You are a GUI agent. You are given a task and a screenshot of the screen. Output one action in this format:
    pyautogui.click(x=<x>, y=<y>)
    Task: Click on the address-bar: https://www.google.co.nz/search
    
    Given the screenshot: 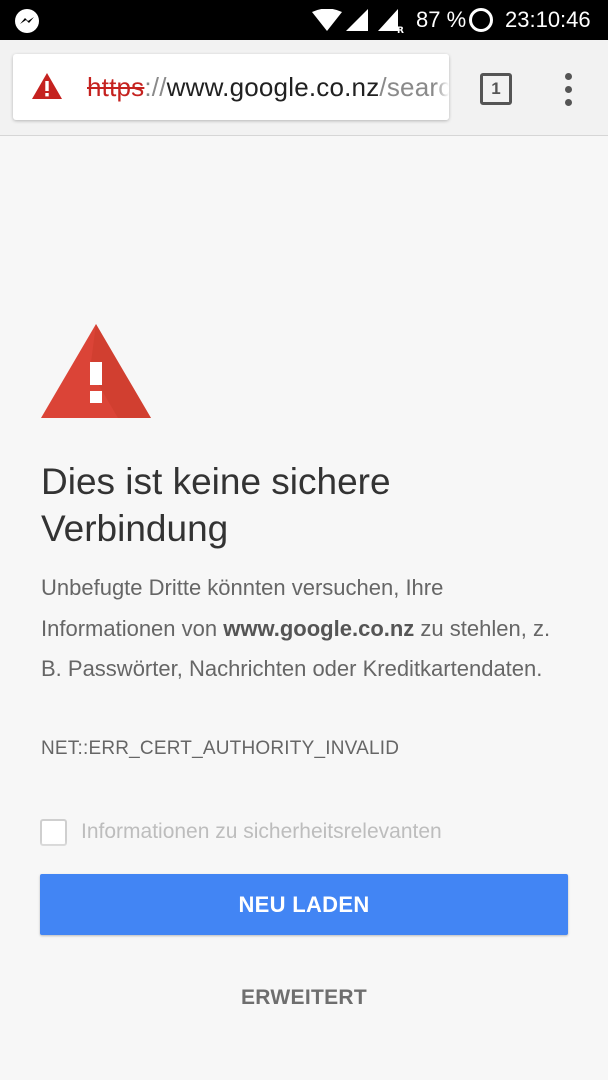 What is the action you would take?
    pyautogui.click(x=231, y=87)
    